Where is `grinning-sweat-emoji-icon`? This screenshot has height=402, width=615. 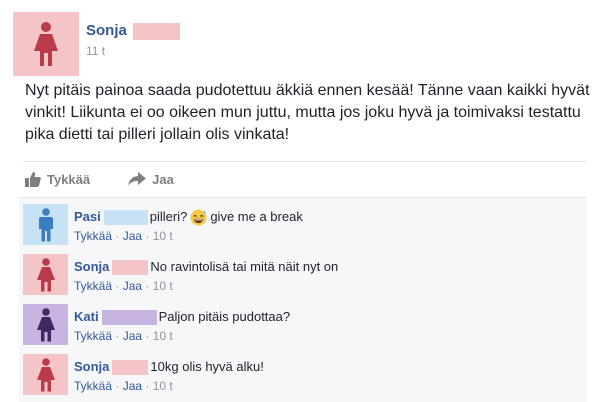 grinning-sweat-emoji-icon is located at coordinates (198, 217).